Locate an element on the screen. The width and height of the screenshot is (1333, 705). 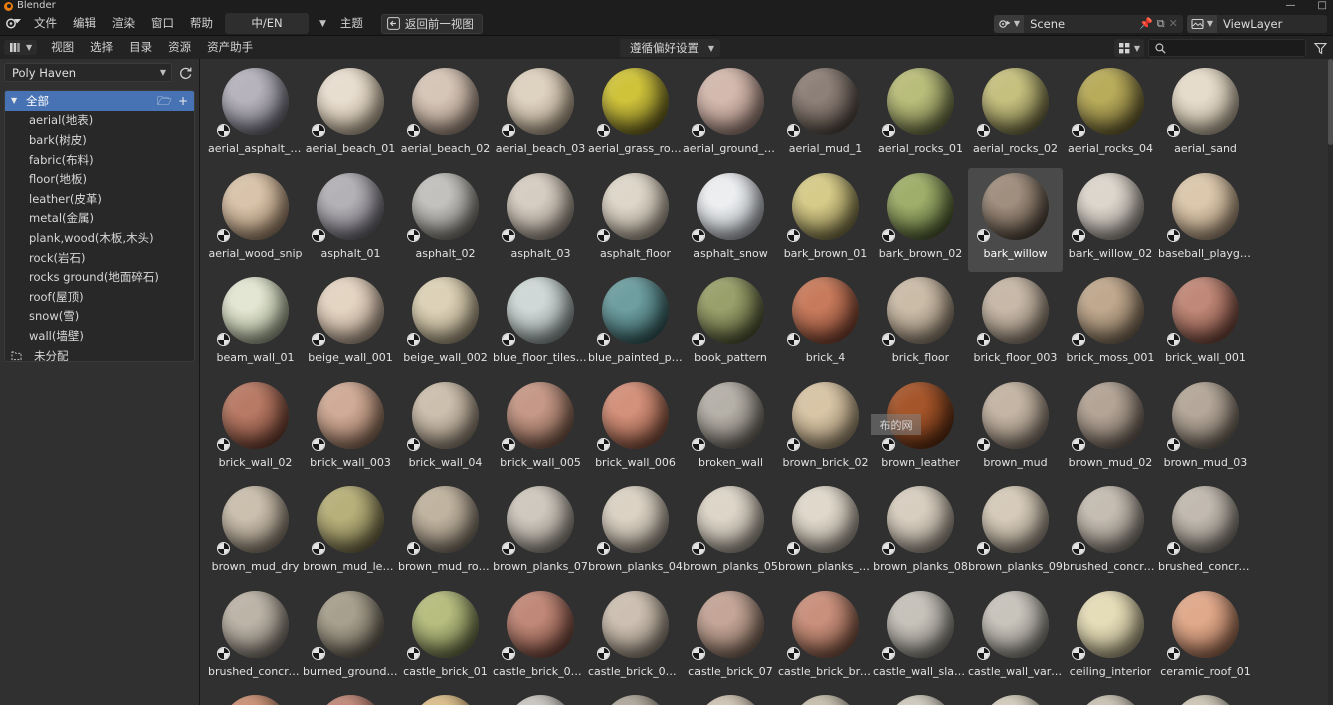
asset-item: bark_willow is located at coordinates (1015, 219).